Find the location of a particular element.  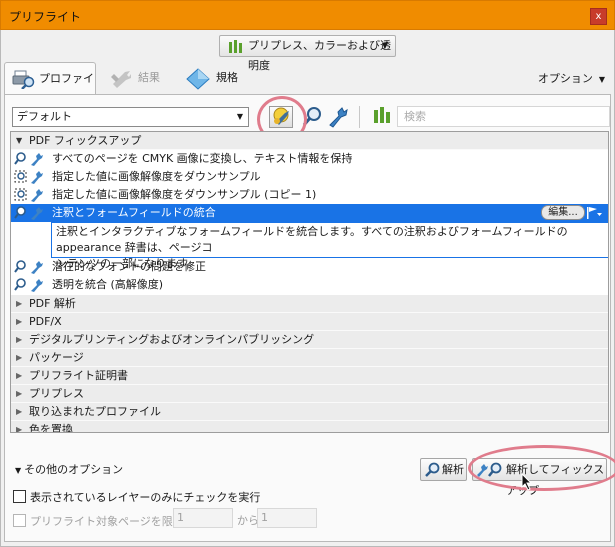

tab-bar: プロファイル 結果 規格 オプション ▼ is located at coordinates (307, 89).